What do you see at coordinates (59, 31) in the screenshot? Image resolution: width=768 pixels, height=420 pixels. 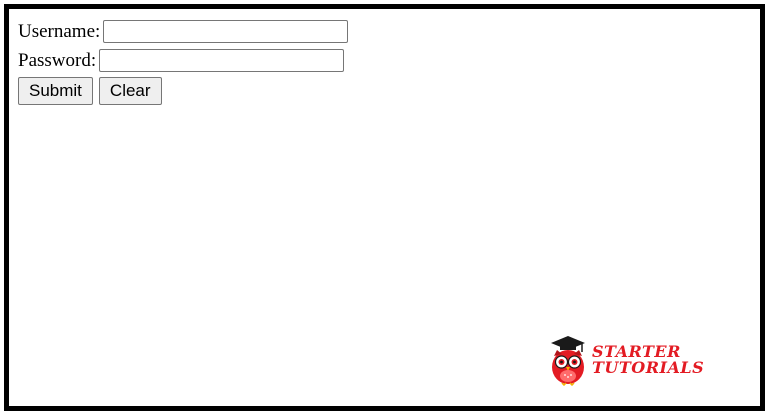 I see `username-label: Username:` at bounding box center [59, 31].